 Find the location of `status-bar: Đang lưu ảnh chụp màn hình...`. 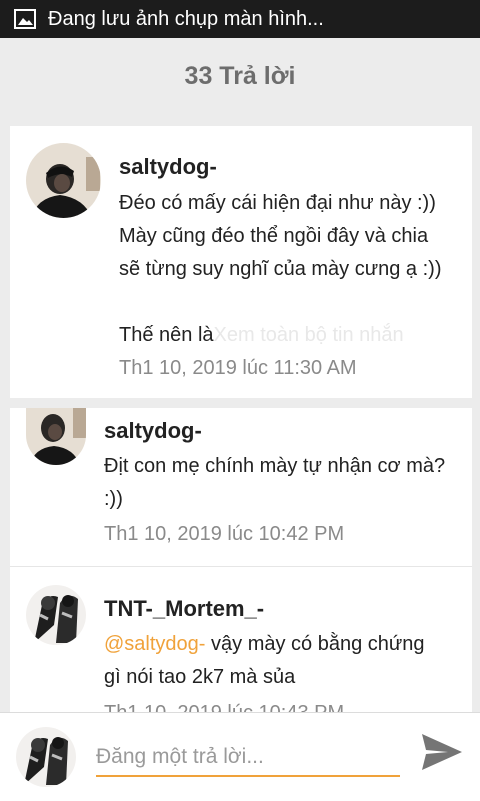

status-bar: Đang lưu ảnh chụp màn hình... is located at coordinates (240, 19).